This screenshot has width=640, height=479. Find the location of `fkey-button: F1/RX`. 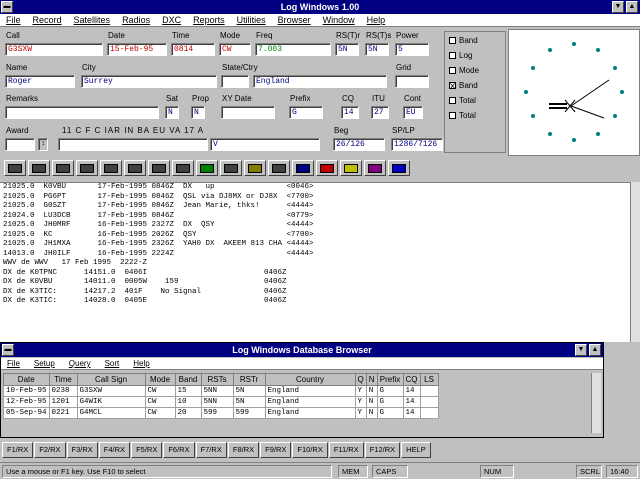

fkey-button: F1/RX is located at coordinates (18, 450).